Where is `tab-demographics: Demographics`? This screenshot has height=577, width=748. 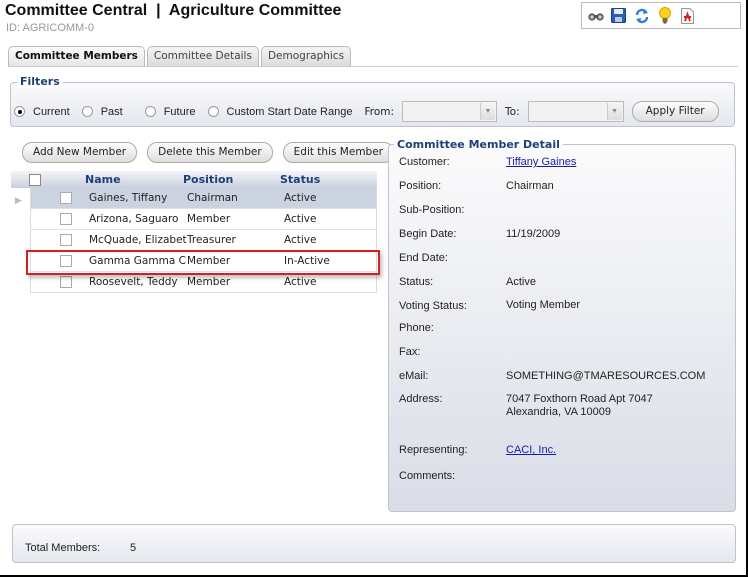 tab-demographics: Demographics is located at coordinates (306, 56).